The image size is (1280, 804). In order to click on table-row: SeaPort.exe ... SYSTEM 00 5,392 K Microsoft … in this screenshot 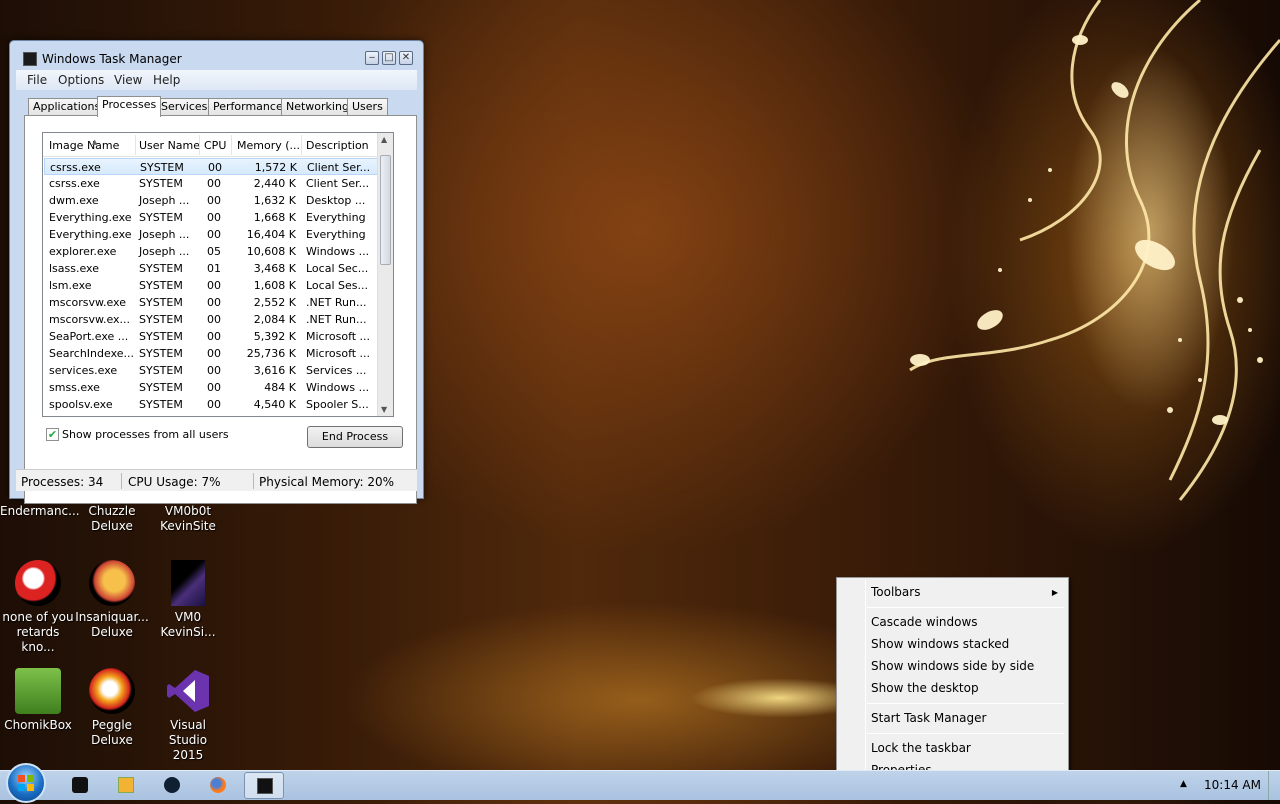, I will do `click(211, 336)`.